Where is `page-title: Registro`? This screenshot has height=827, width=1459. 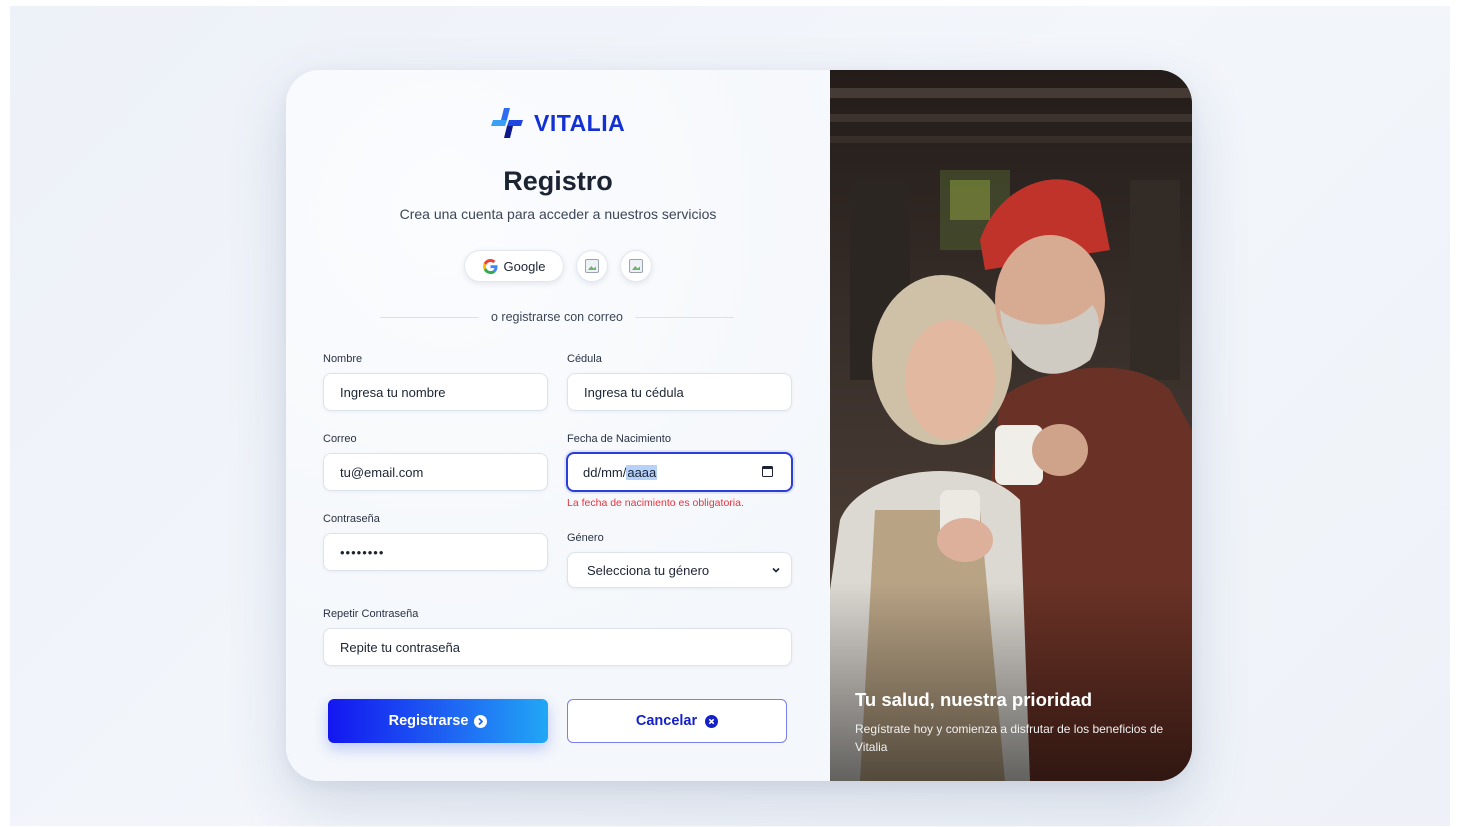
page-title: Registro is located at coordinates (558, 181).